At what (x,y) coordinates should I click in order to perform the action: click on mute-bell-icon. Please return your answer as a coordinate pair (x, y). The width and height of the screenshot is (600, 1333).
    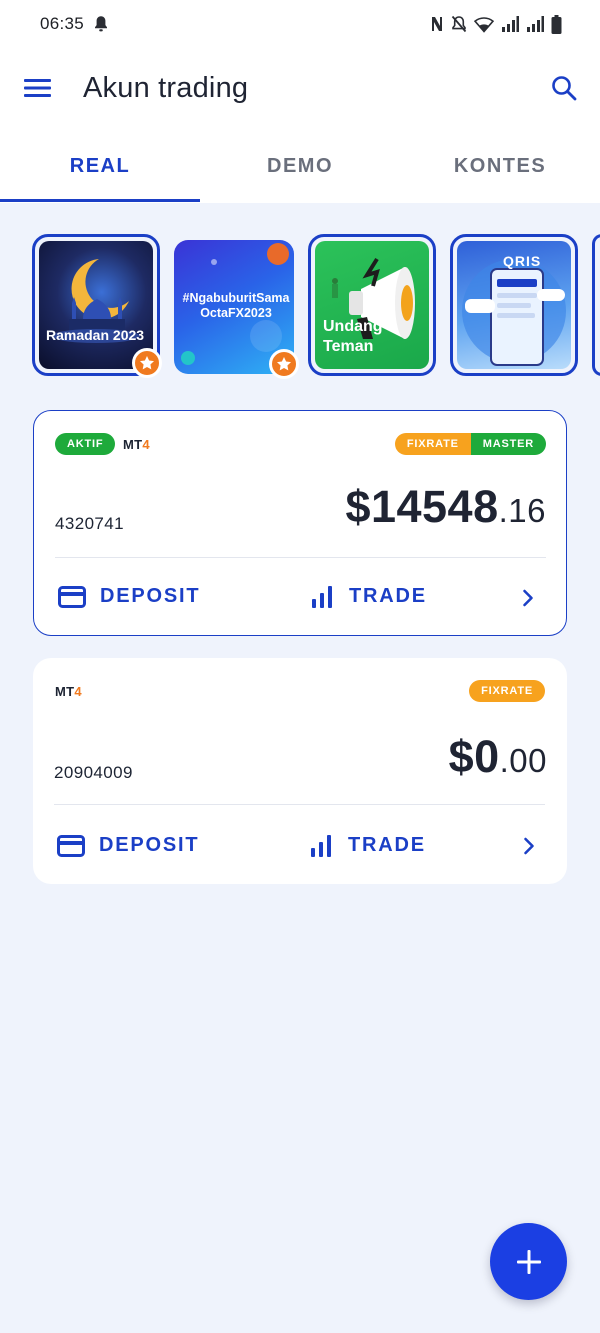
    Looking at the image, I should click on (459, 24).